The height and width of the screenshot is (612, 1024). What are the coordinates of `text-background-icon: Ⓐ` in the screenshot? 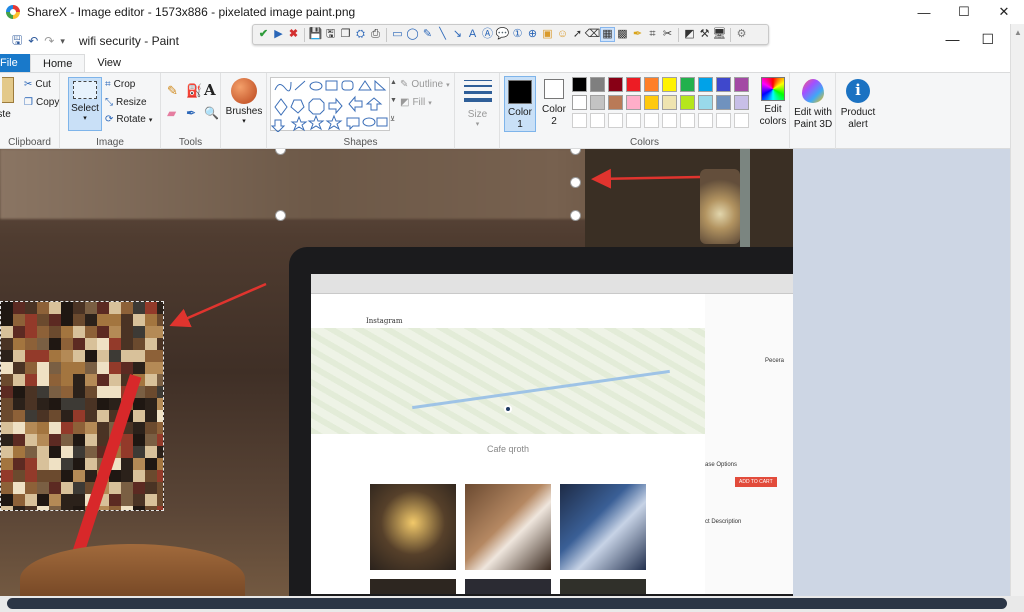 It's located at (487, 34).